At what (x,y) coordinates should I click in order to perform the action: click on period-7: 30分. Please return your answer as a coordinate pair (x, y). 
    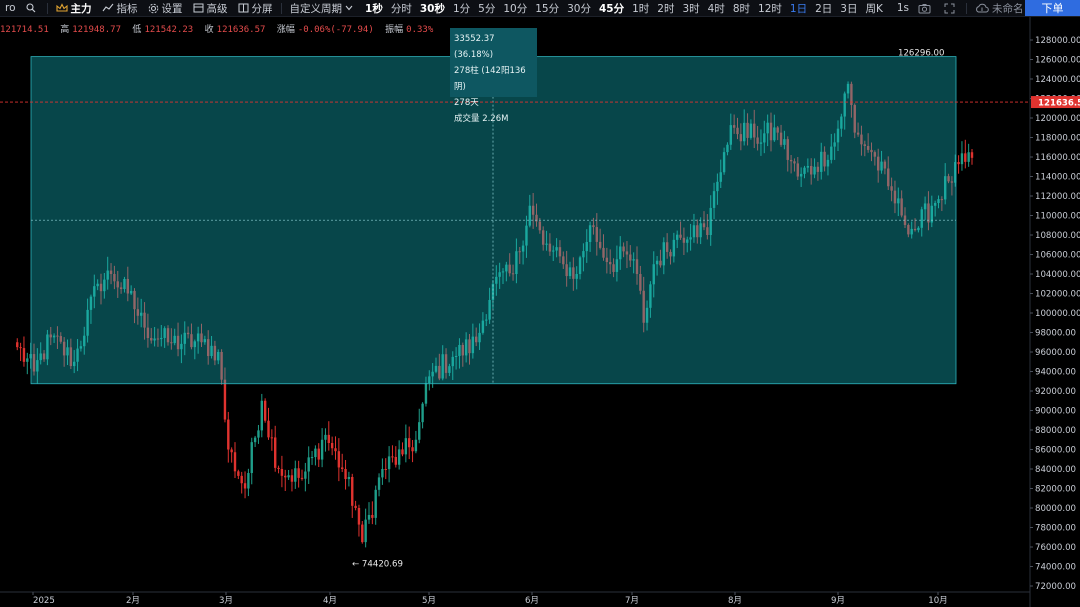
    Looking at the image, I should click on (579, 8).